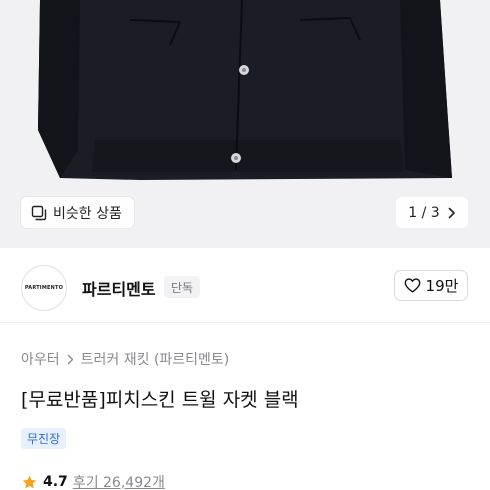 The image size is (490, 490). What do you see at coordinates (160, 400) in the screenshot?
I see `product-title: [무료반품]피치스킨 트윌 자켓 블랙` at bounding box center [160, 400].